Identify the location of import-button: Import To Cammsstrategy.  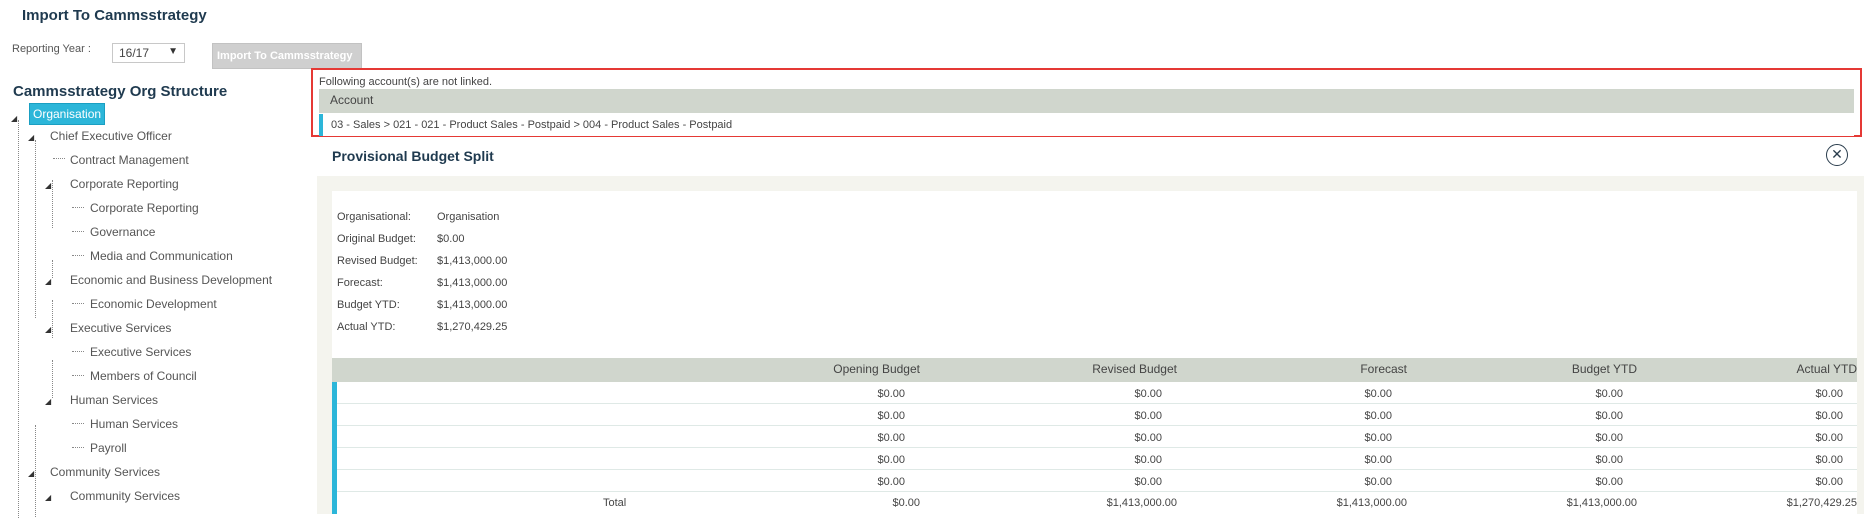
(287, 56).